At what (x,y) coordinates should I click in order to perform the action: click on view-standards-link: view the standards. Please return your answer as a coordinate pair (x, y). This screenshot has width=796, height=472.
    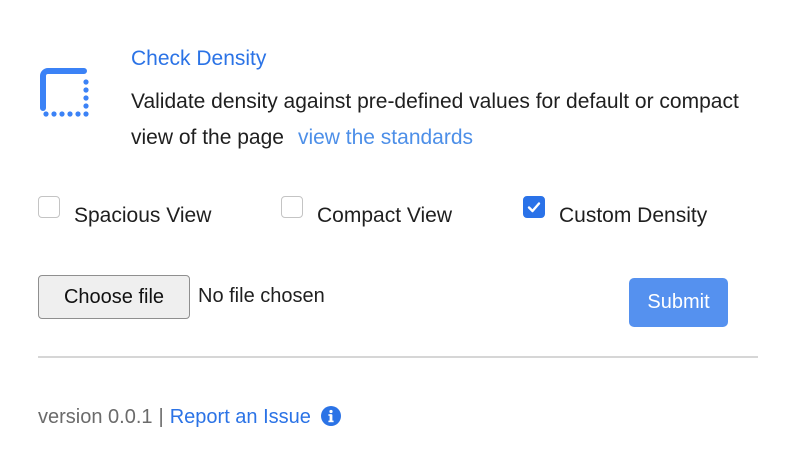
    Looking at the image, I should click on (385, 137).